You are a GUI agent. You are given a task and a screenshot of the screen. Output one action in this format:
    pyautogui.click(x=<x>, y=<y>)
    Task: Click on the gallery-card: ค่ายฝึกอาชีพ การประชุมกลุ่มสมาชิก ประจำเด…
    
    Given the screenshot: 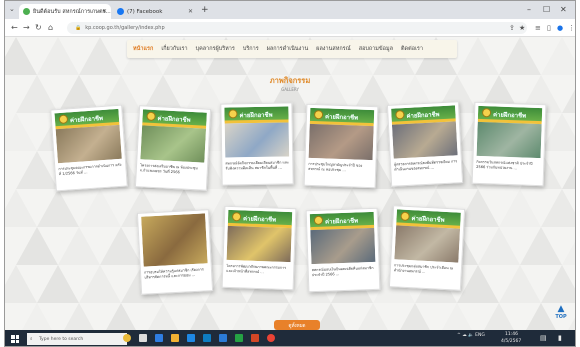 What is the action you would take?
    pyautogui.click(x=427, y=248)
    